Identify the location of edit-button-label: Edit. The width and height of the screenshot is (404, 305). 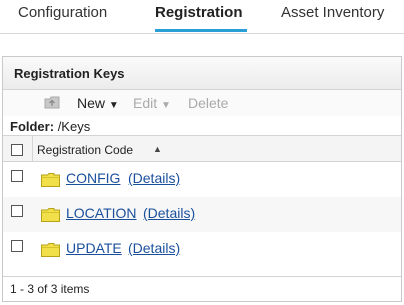
(145, 103).